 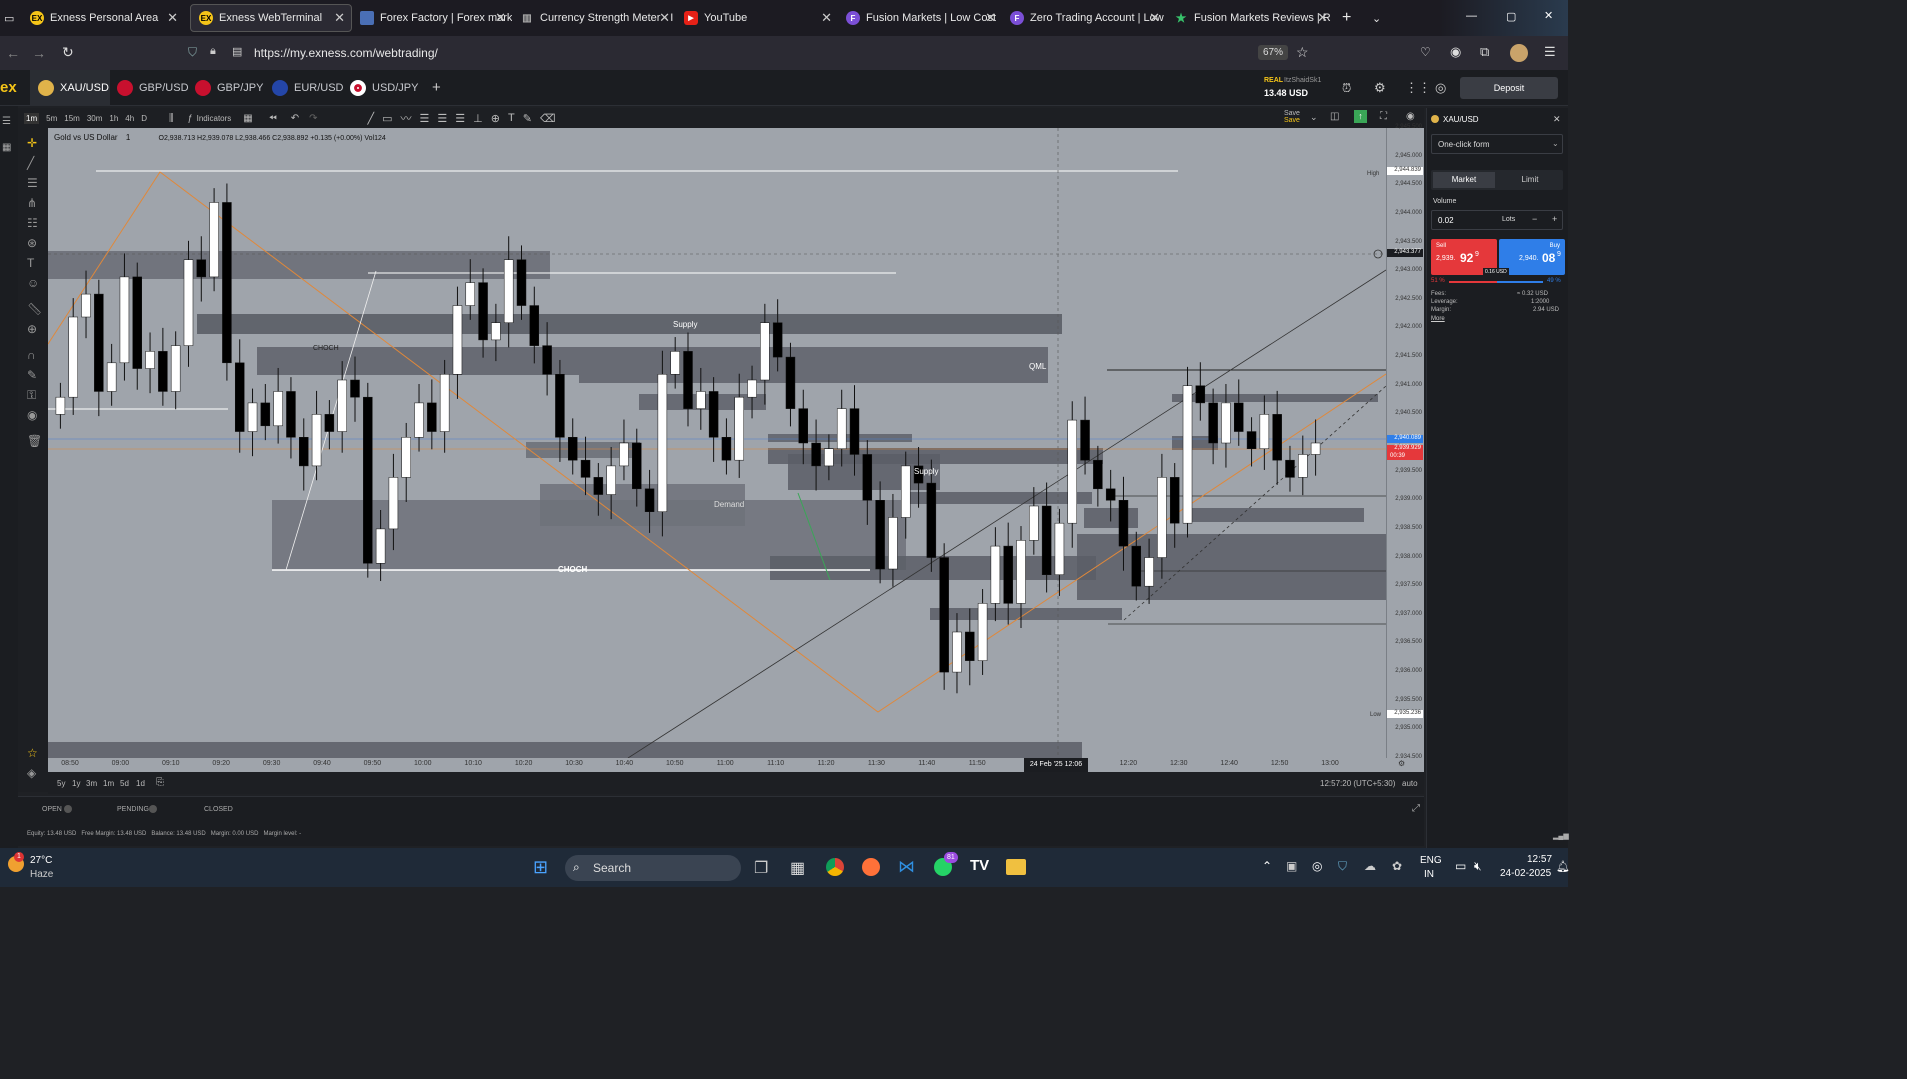 What do you see at coordinates (68, 52) in the screenshot?
I see `reload-icon: ↻` at bounding box center [68, 52].